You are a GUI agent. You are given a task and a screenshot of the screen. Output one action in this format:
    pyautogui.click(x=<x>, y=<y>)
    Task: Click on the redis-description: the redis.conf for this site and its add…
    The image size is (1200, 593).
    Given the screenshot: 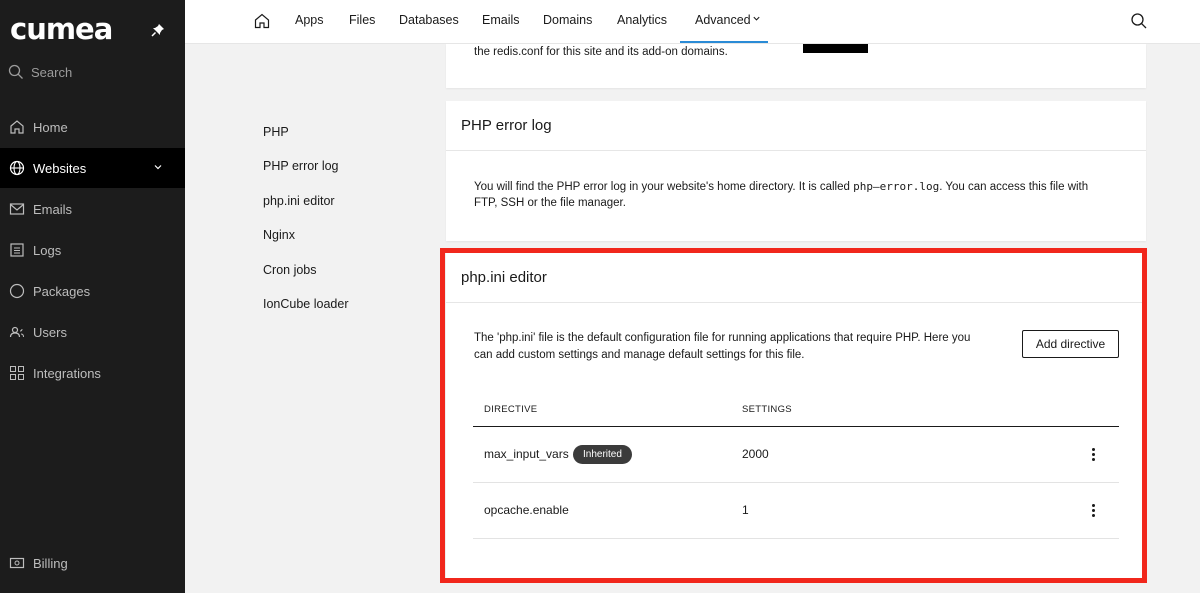 What is the action you would take?
    pyautogui.click(x=601, y=52)
    